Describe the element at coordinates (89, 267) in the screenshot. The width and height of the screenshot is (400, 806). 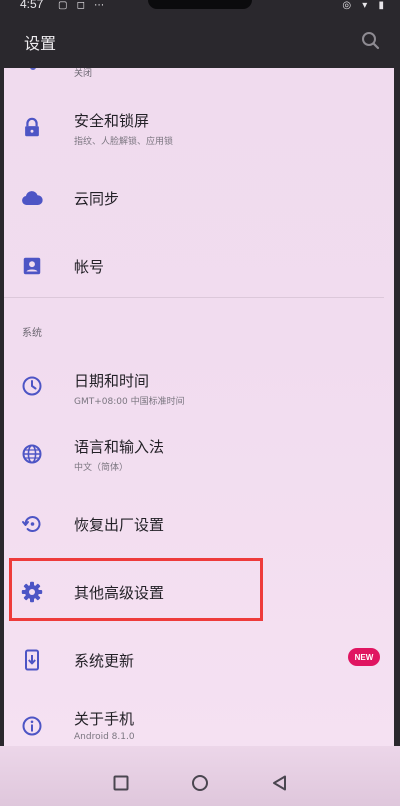
I see `settings-item-title: 帐号` at that location.